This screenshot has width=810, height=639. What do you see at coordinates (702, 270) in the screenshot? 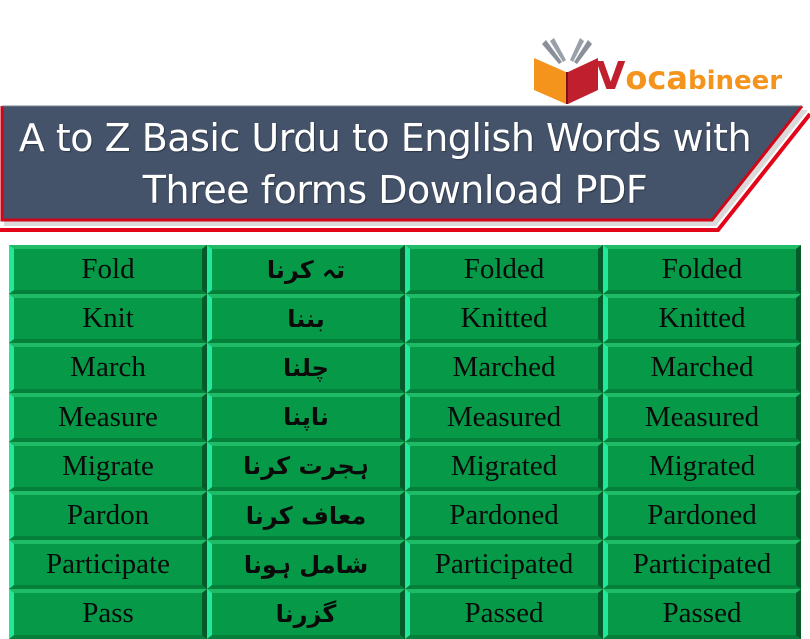
I see `past-participle-cell: Folded` at bounding box center [702, 270].